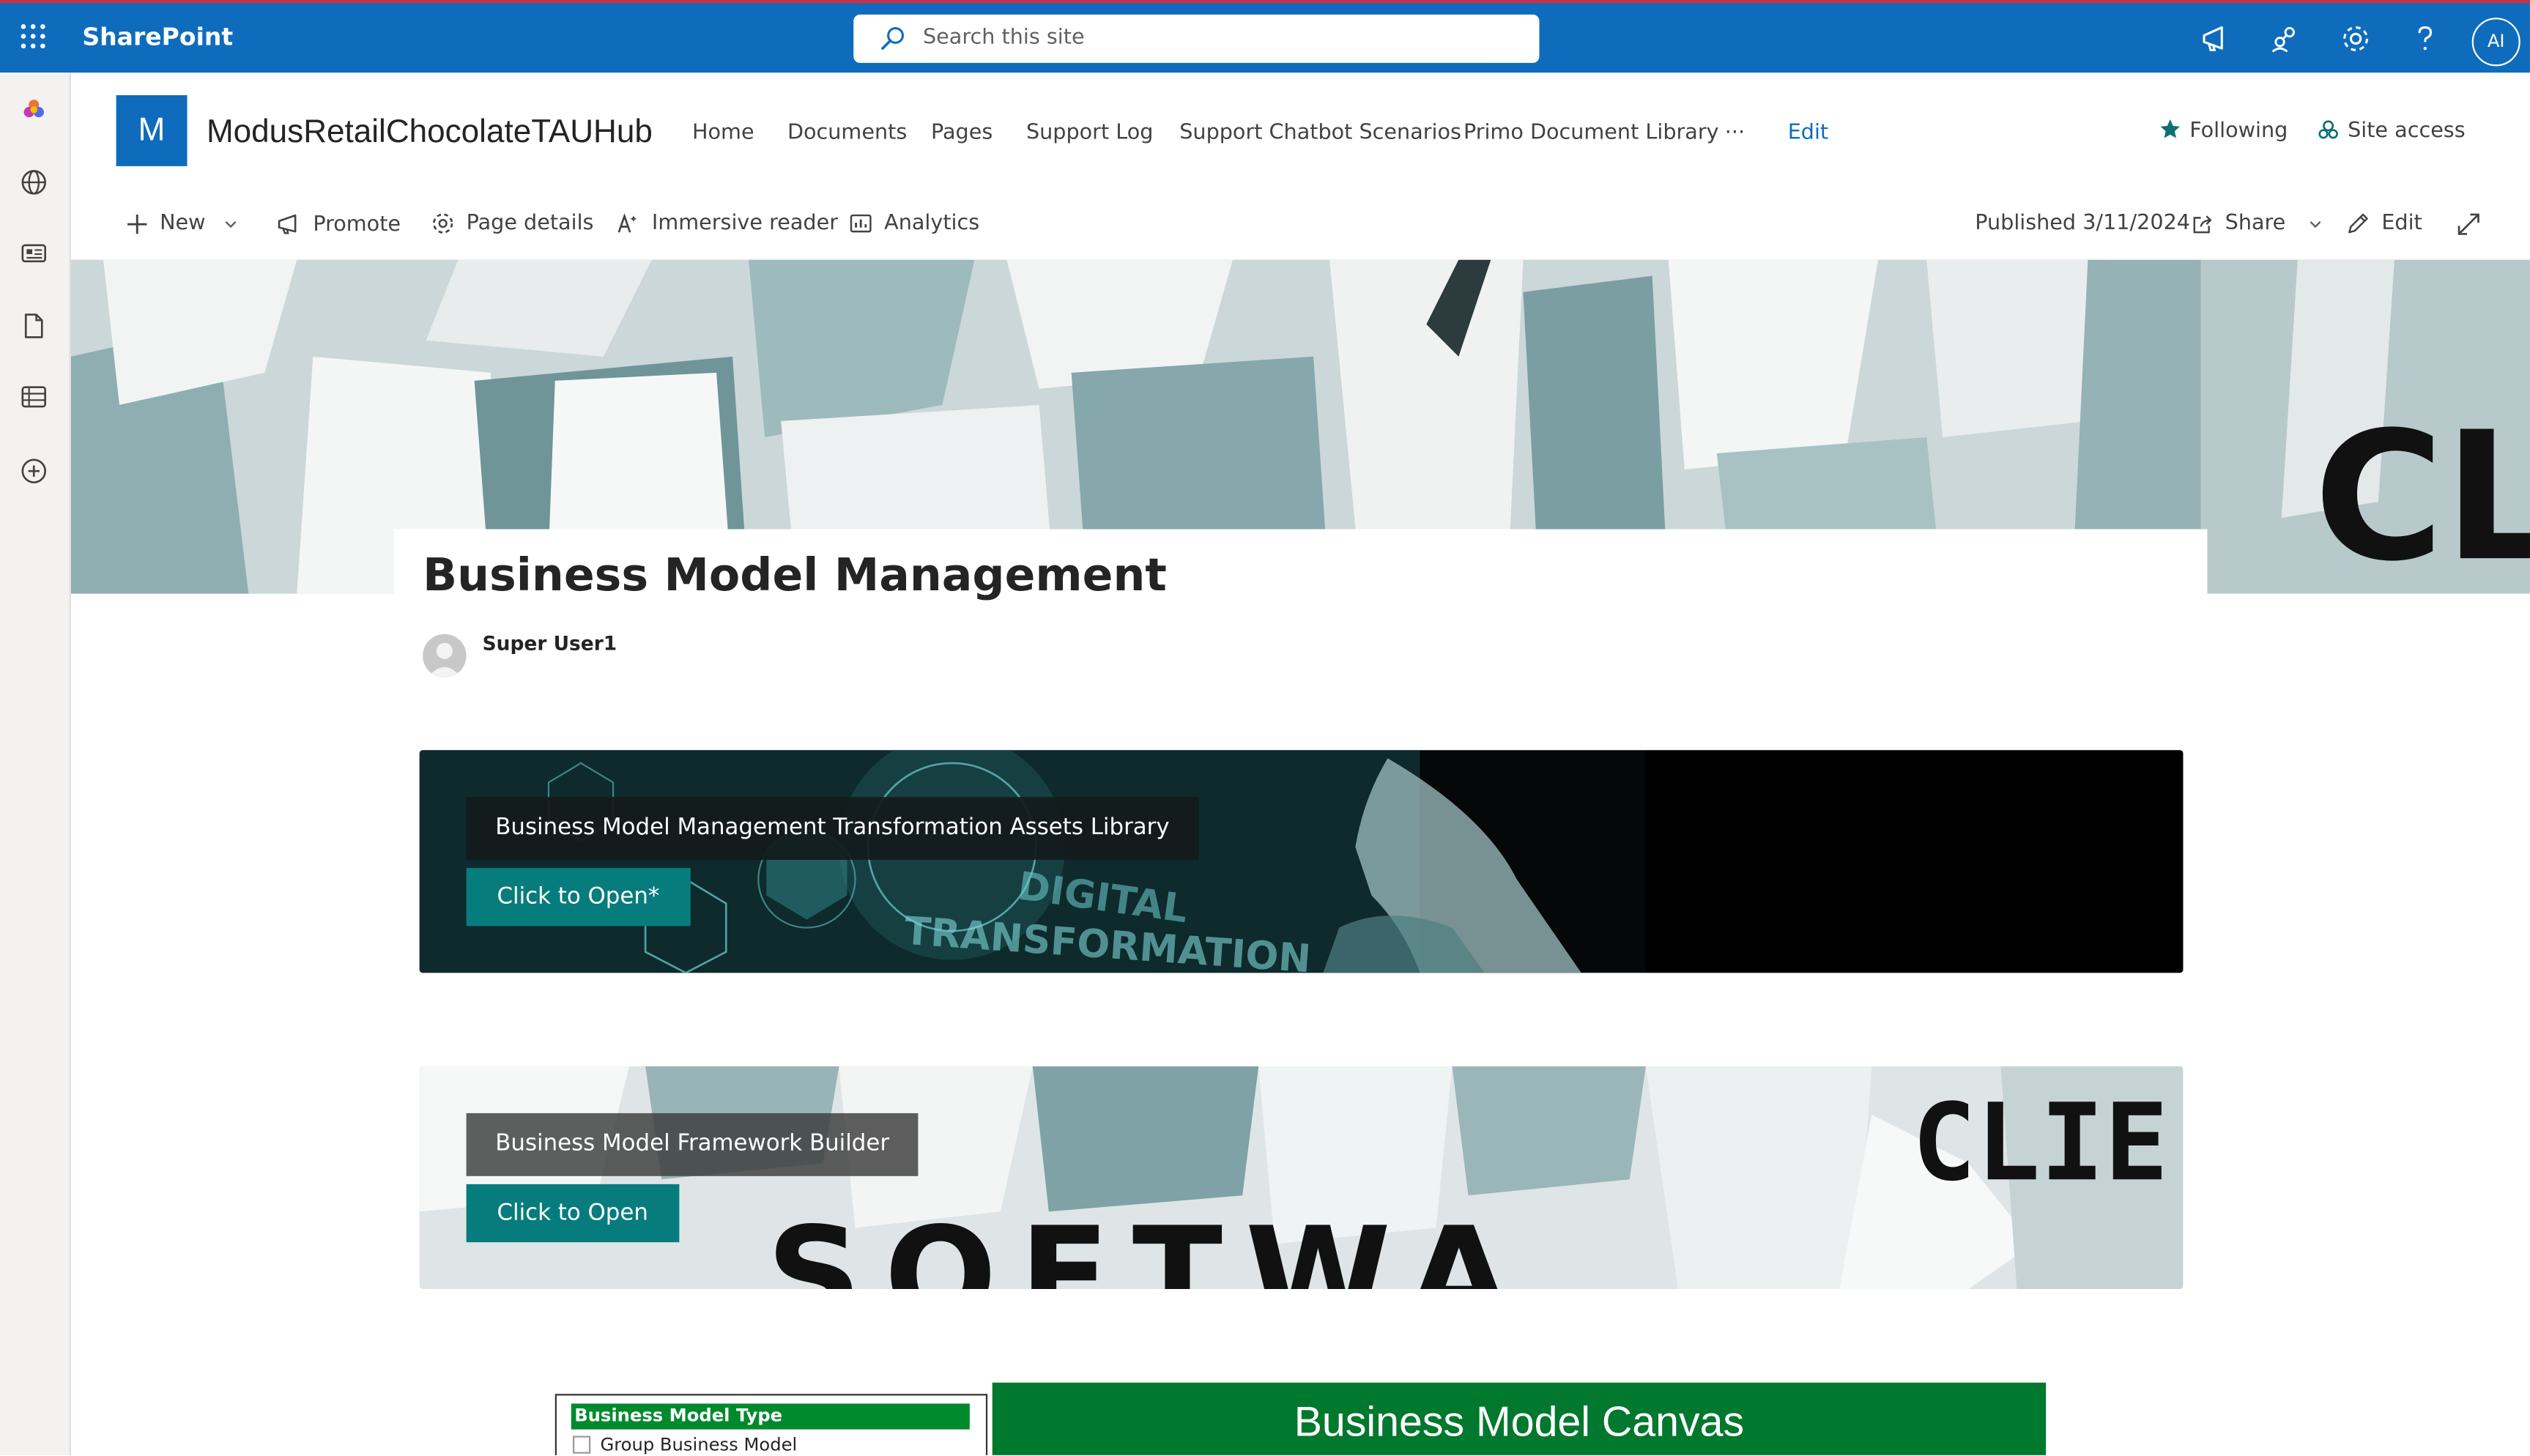 The height and width of the screenshot is (1456, 2530). Describe the element at coordinates (152, 130) in the screenshot. I see `site-logo: M` at that location.